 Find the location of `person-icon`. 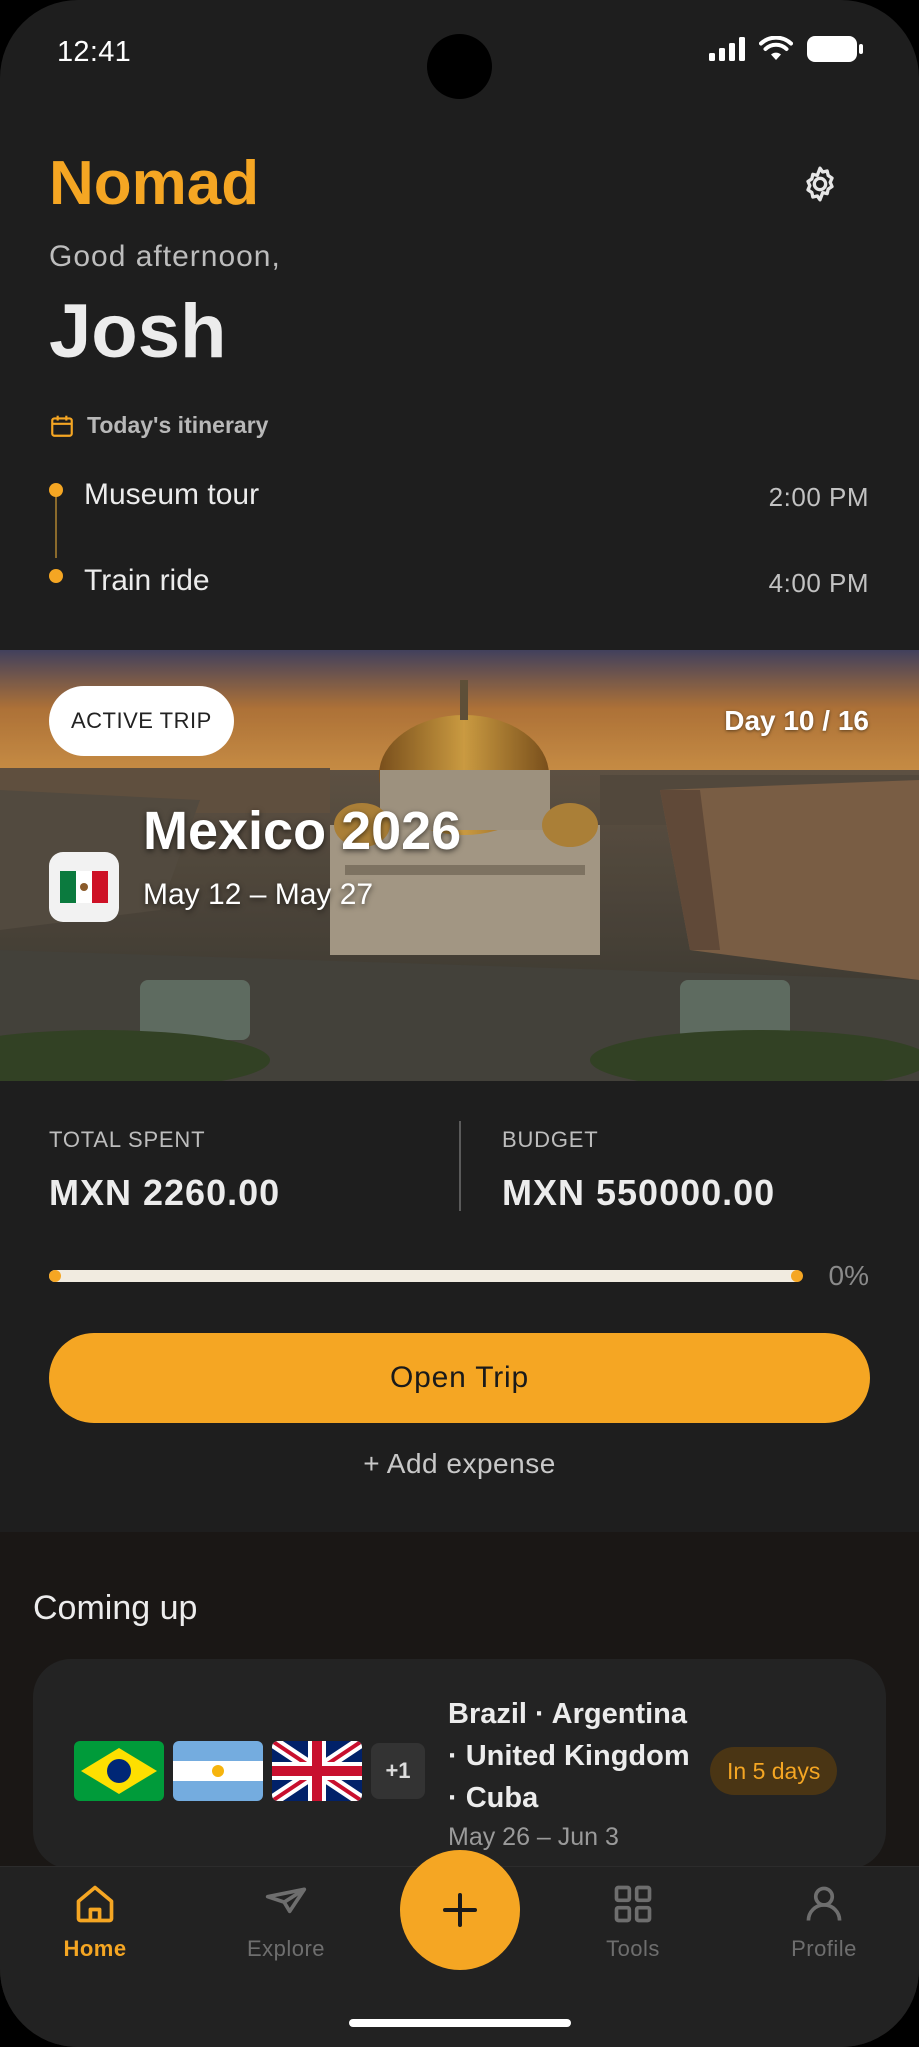

person-icon is located at coordinates (824, 1903).